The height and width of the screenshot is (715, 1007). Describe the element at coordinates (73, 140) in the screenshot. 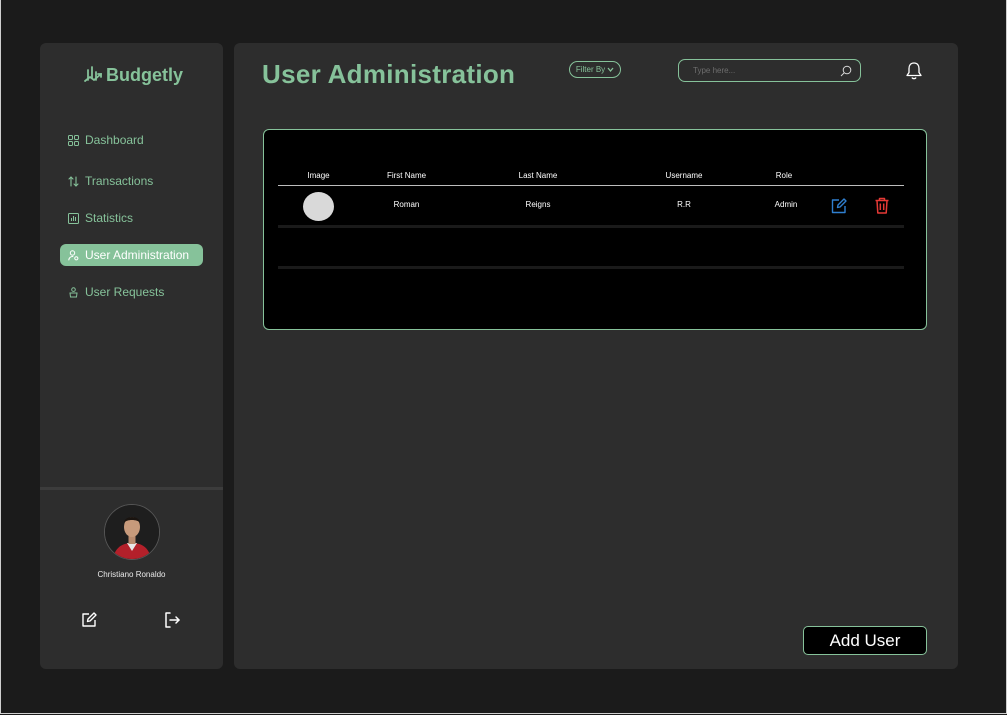

I see `grid-icon` at that location.